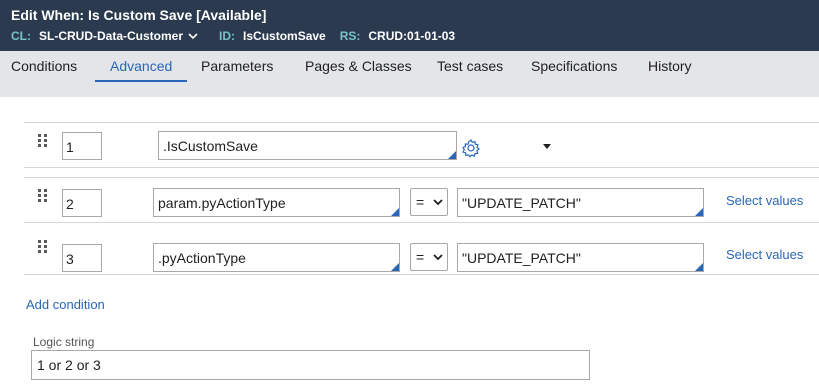 The height and width of the screenshot is (385, 819). What do you see at coordinates (210, 146) in the screenshot?
I see `condition-expression-text: .IsCustomSave` at bounding box center [210, 146].